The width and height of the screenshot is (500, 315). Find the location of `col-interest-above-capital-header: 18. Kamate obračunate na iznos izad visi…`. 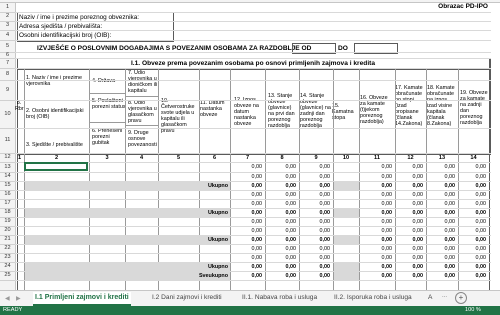

col-interest-above-capital-header: 18. Kamate obračunate na iznos izad visi… is located at coordinates (441, 106).